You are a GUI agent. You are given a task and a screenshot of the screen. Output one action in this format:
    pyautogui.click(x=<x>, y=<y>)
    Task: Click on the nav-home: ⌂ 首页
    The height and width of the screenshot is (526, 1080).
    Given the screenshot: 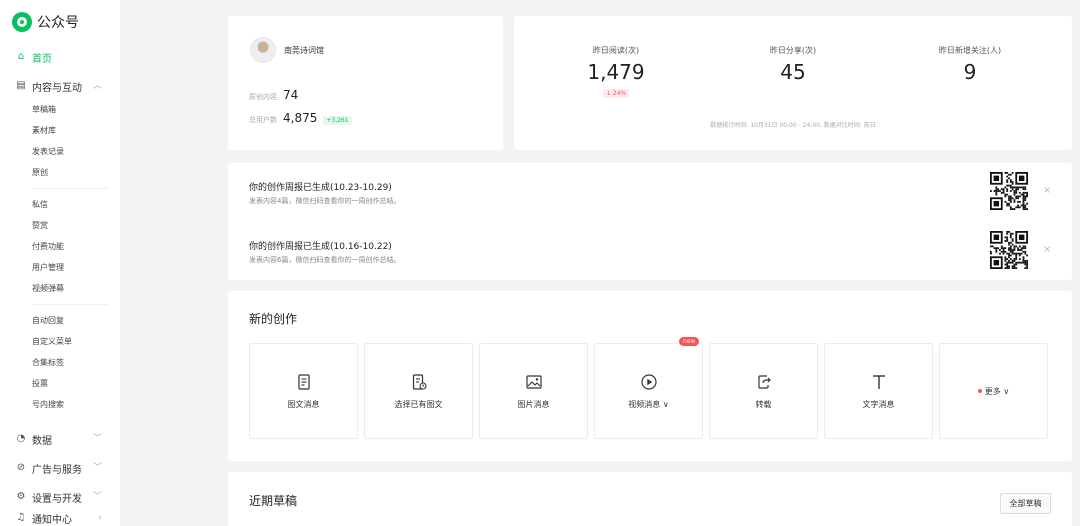 What is the action you would take?
    pyautogui.click(x=64, y=57)
    